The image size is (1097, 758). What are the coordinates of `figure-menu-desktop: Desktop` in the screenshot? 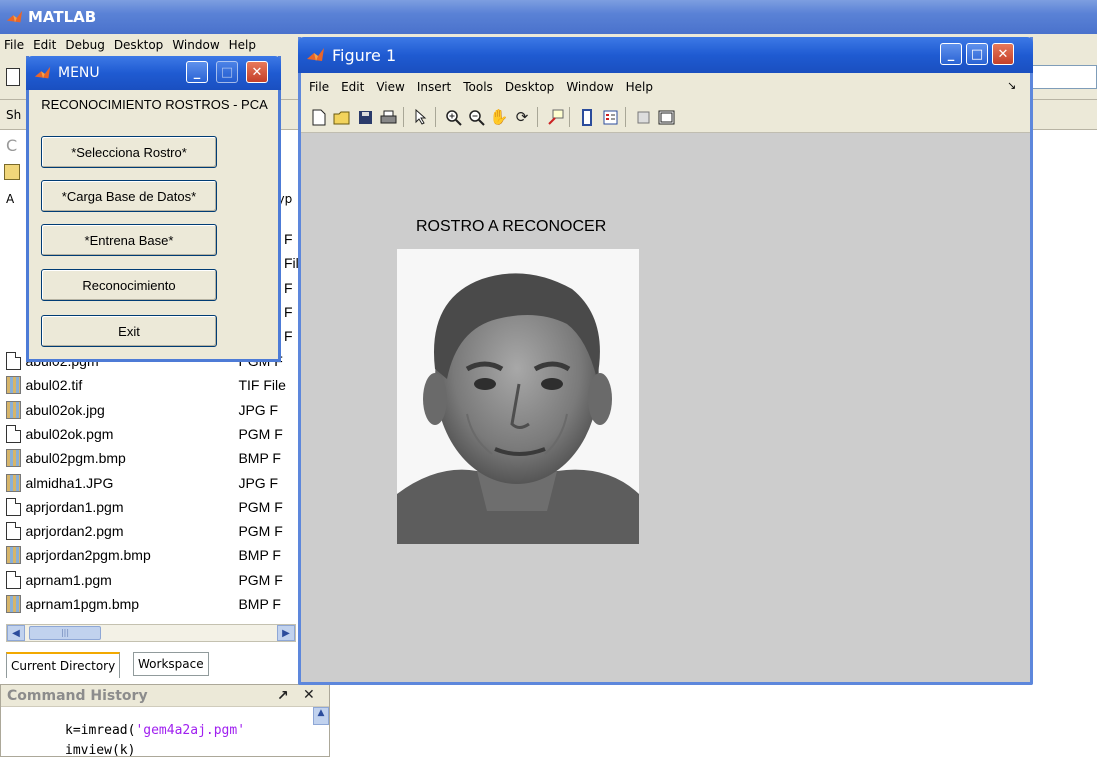 It's located at (530, 87).